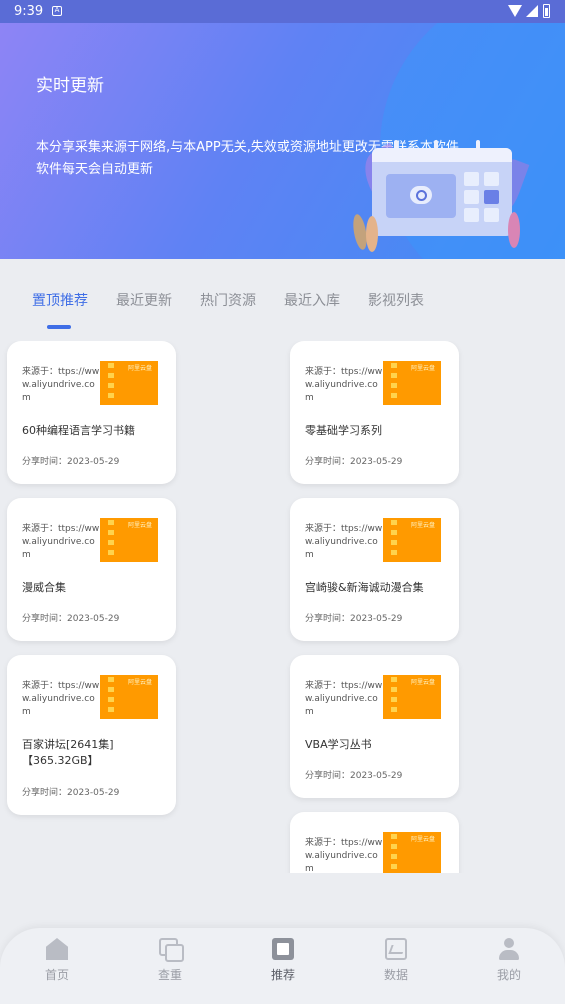 The image size is (565, 1004). What do you see at coordinates (59, 327) in the screenshot?
I see `tab-indicator` at bounding box center [59, 327].